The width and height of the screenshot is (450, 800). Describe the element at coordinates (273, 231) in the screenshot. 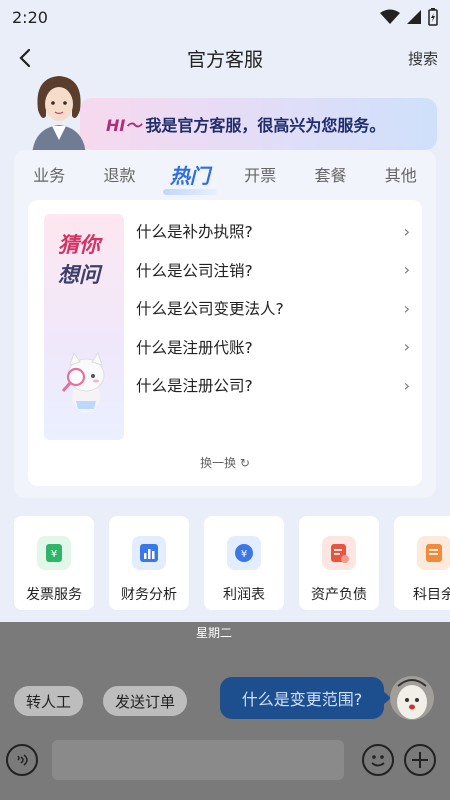

I see `question-item: 什么是补办执照? ›` at that location.